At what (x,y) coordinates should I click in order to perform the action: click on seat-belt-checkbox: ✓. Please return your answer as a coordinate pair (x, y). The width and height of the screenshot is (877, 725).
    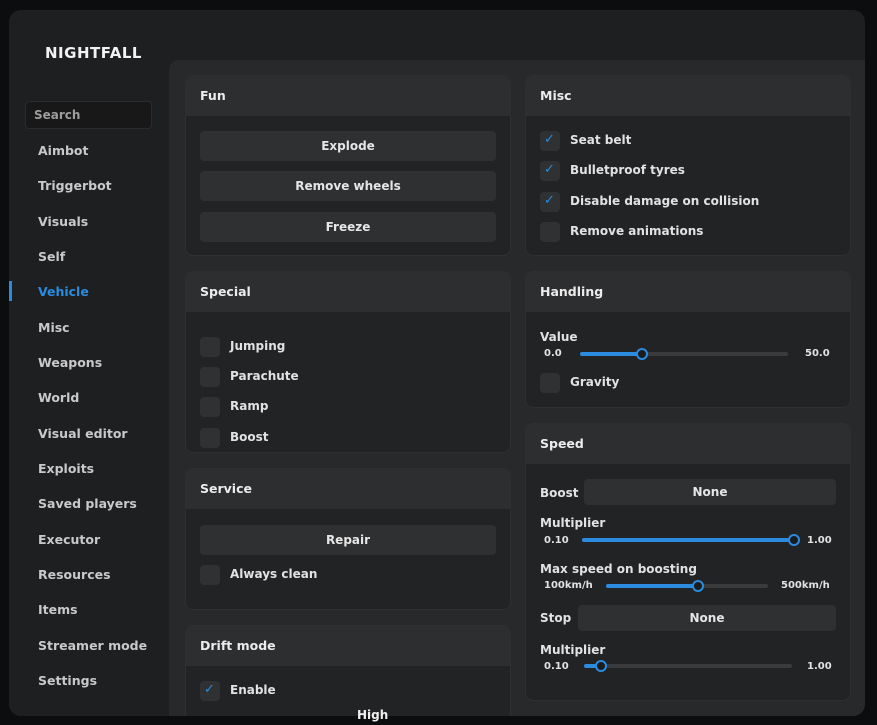
    Looking at the image, I should click on (550, 141).